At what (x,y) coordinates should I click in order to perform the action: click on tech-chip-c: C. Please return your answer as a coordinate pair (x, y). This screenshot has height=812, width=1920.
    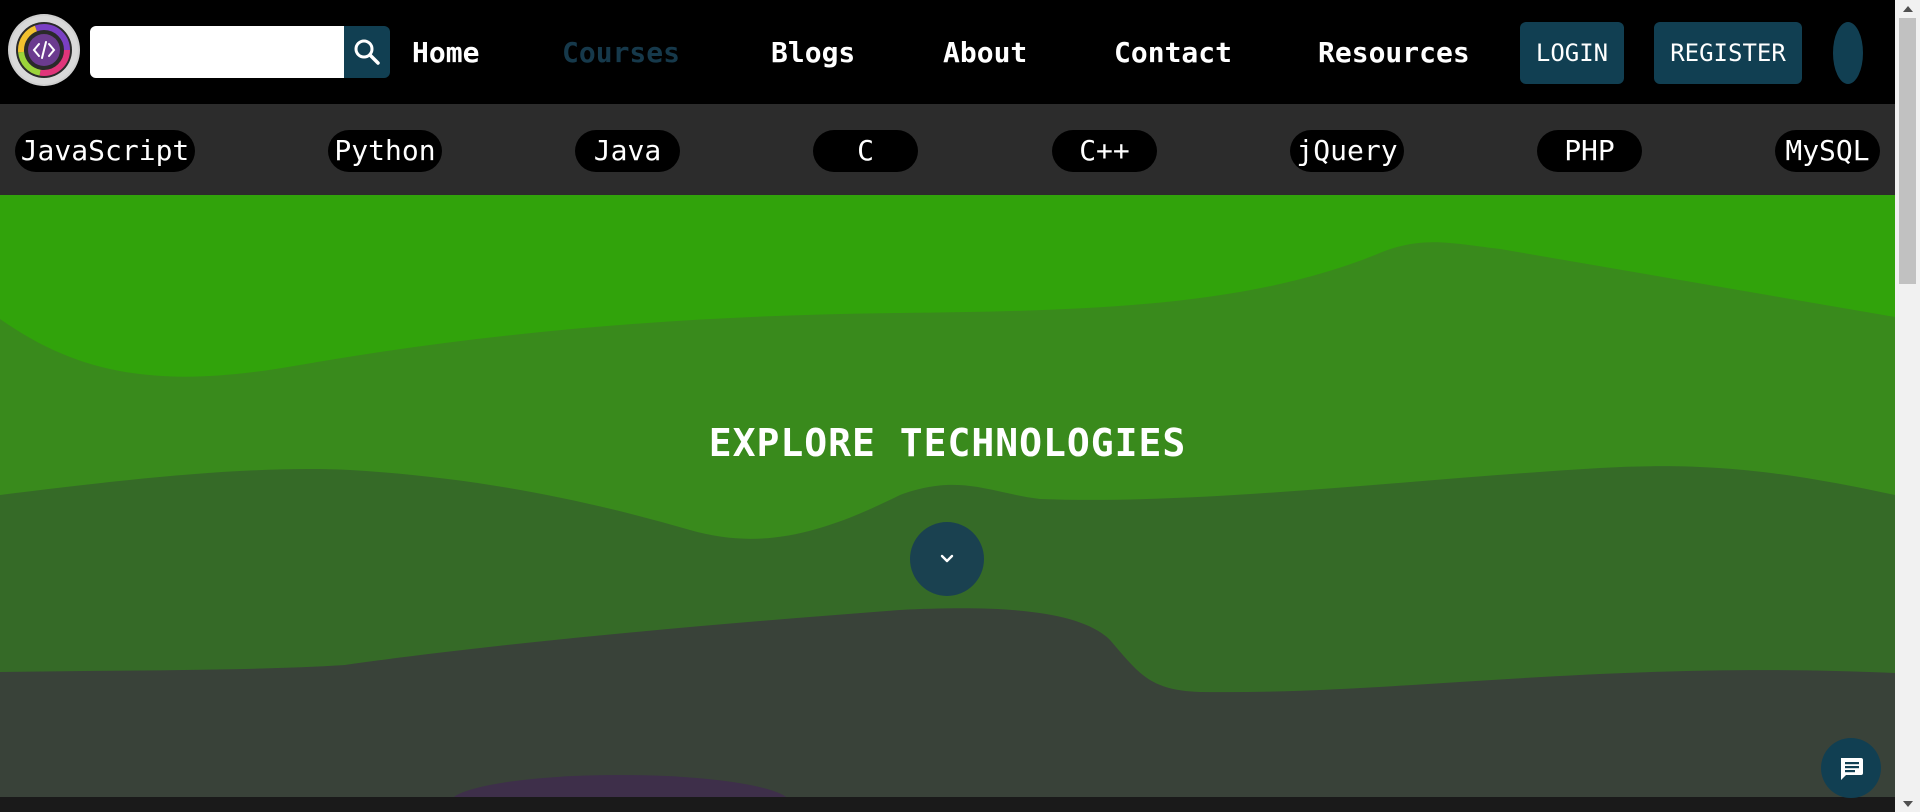
    Looking at the image, I should click on (865, 151).